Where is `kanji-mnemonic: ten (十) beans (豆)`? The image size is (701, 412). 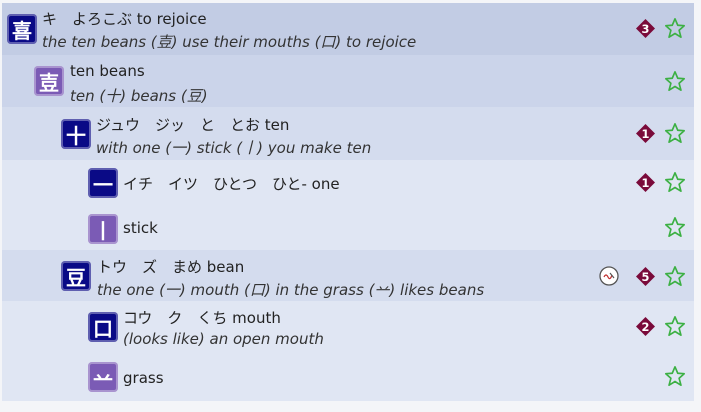 kanji-mnemonic: ten (十) beans (豆) is located at coordinates (139, 96).